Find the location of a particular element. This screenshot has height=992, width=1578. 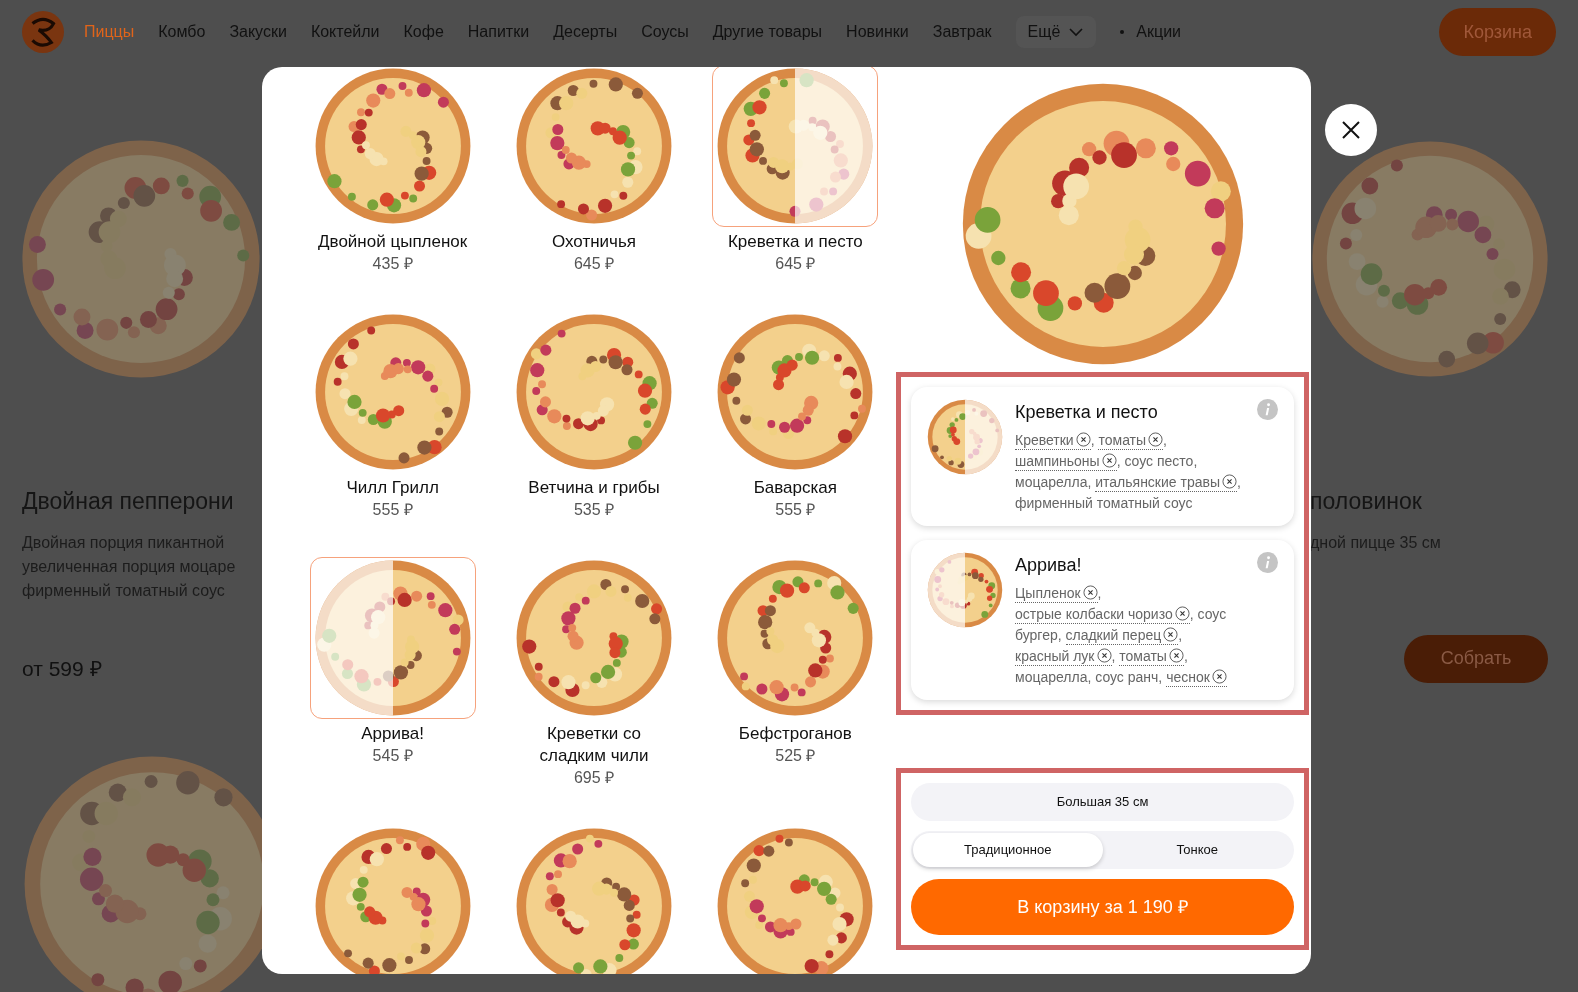

close-icon is located at coordinates (1351, 130).